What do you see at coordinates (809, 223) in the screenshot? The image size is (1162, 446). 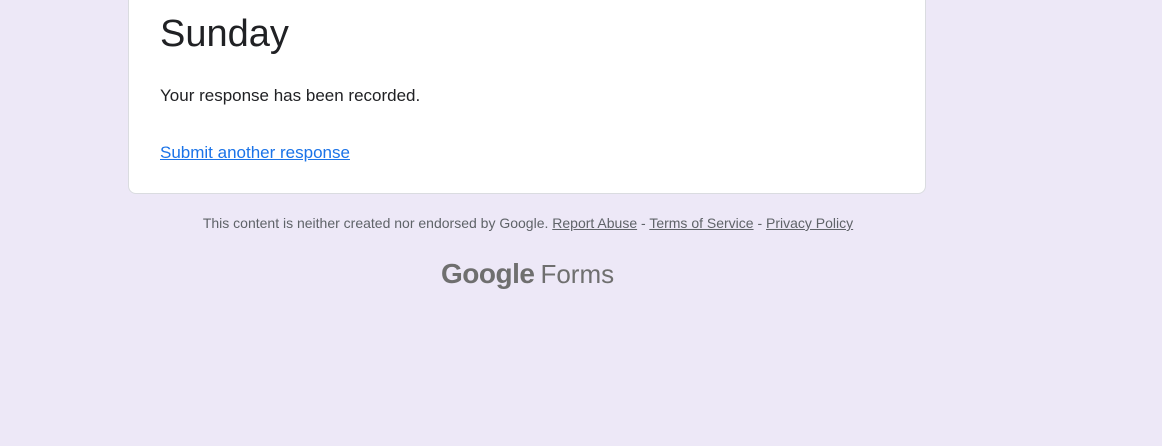 I see `privacy-policy-link: Privacy Policy` at bounding box center [809, 223].